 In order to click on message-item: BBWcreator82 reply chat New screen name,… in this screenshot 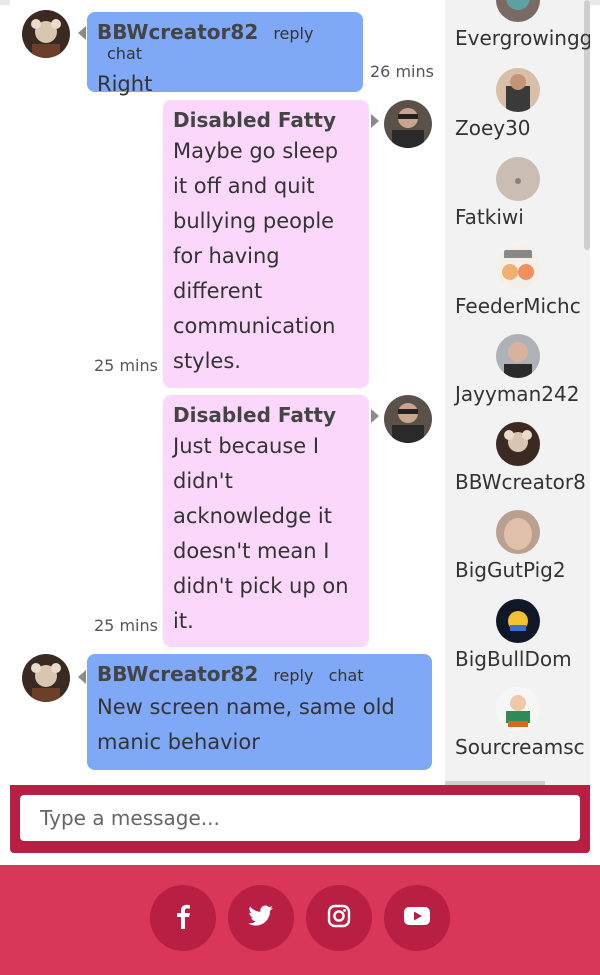, I will do `click(227, 717)`.